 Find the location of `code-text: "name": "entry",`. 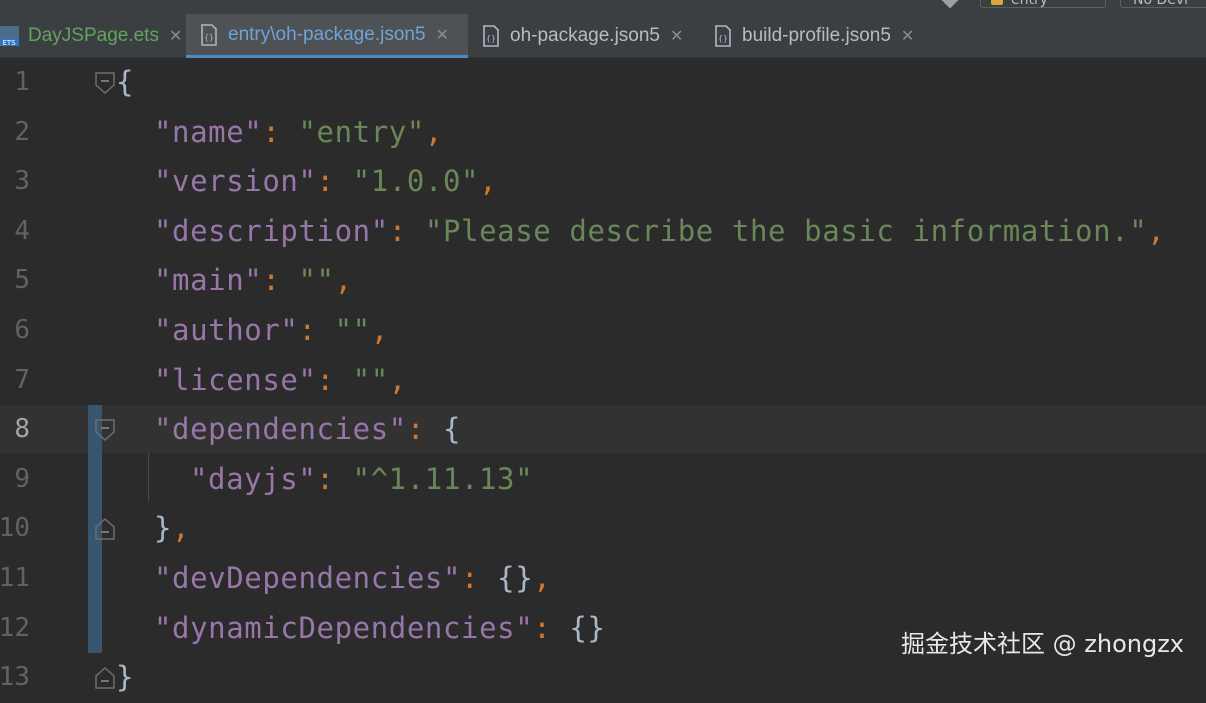

code-text: "name": "entry", is located at coordinates (298, 131).